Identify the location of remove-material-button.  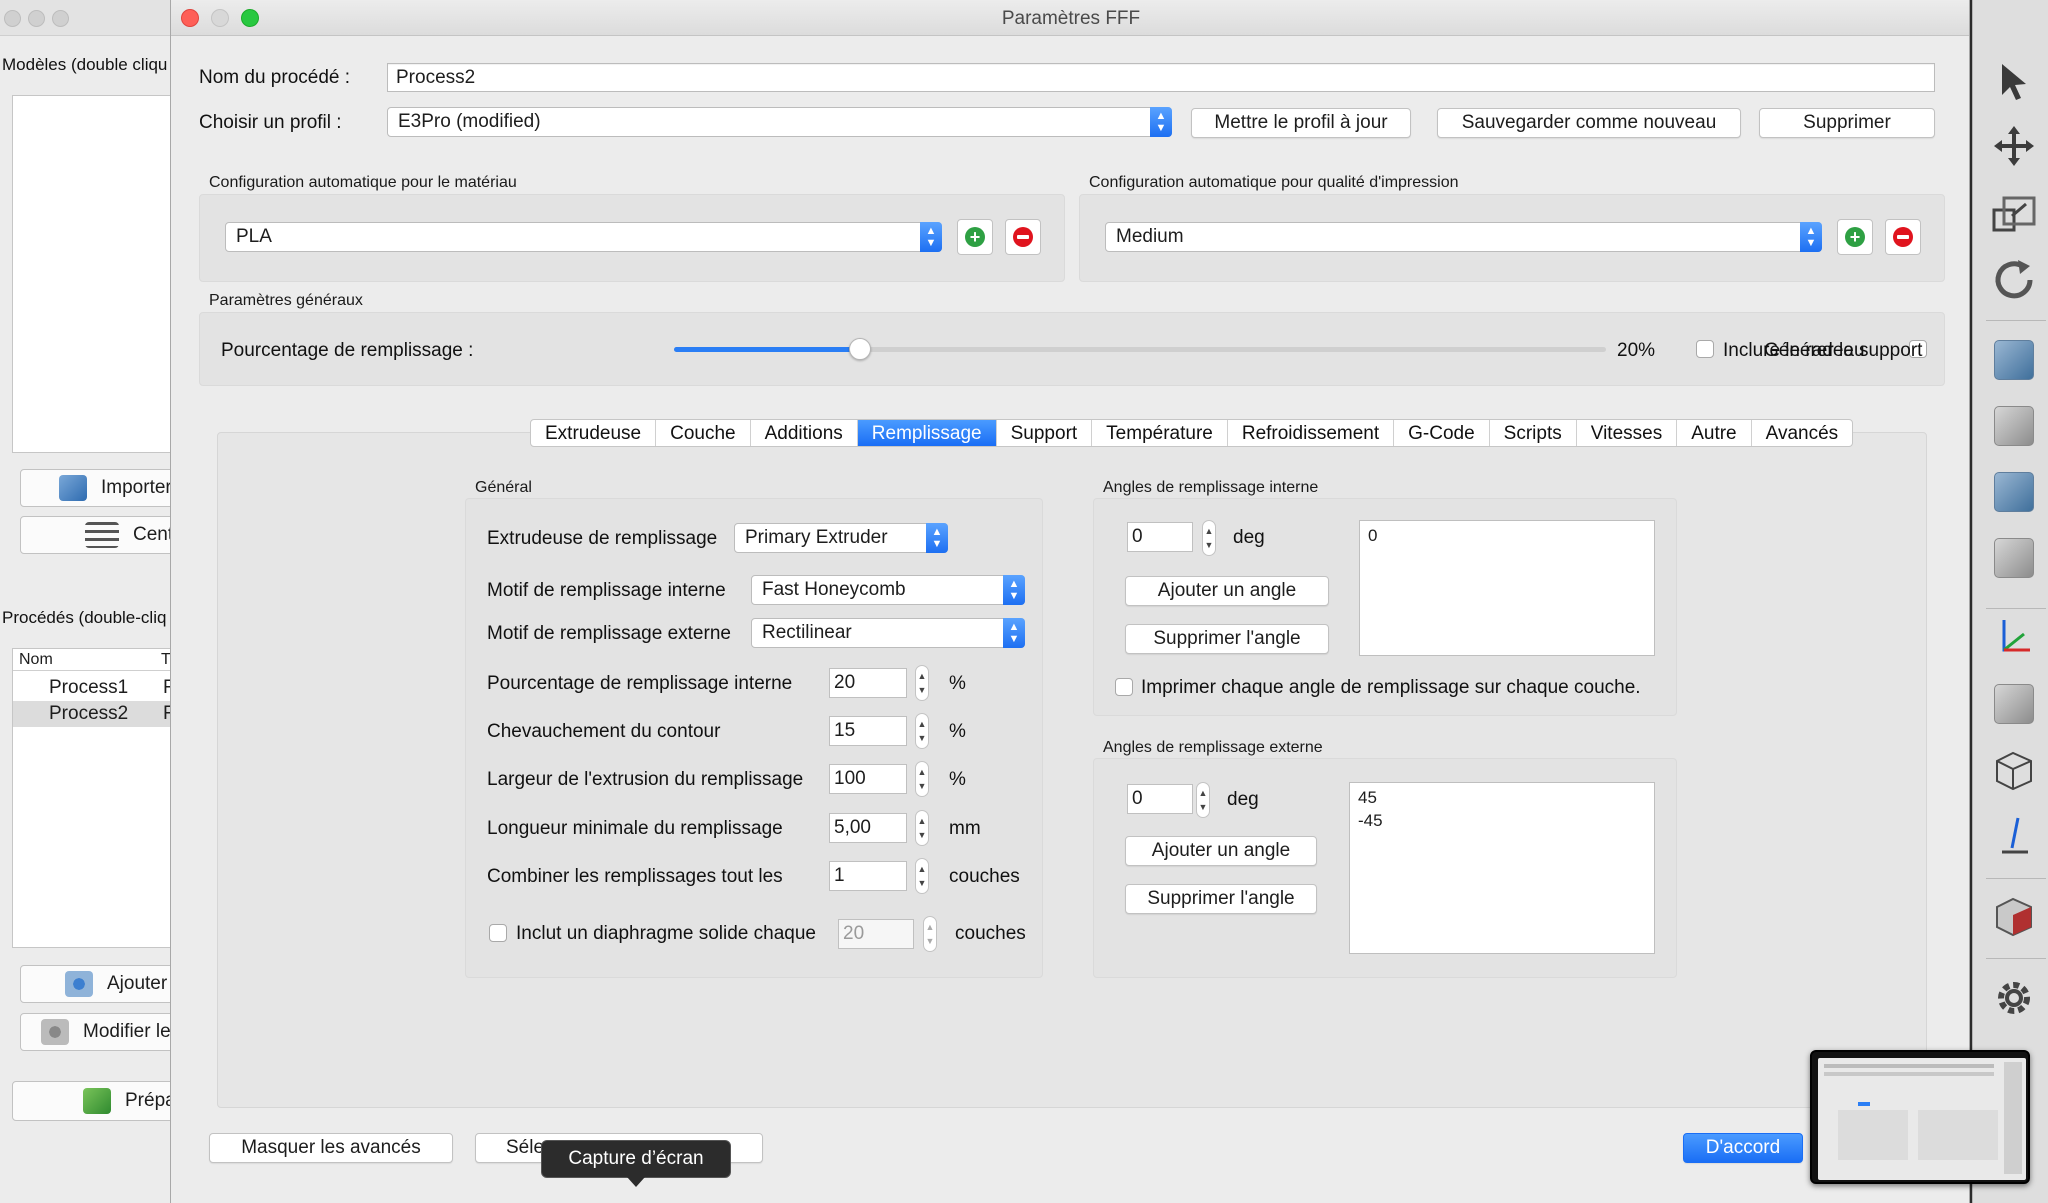
(1023, 237).